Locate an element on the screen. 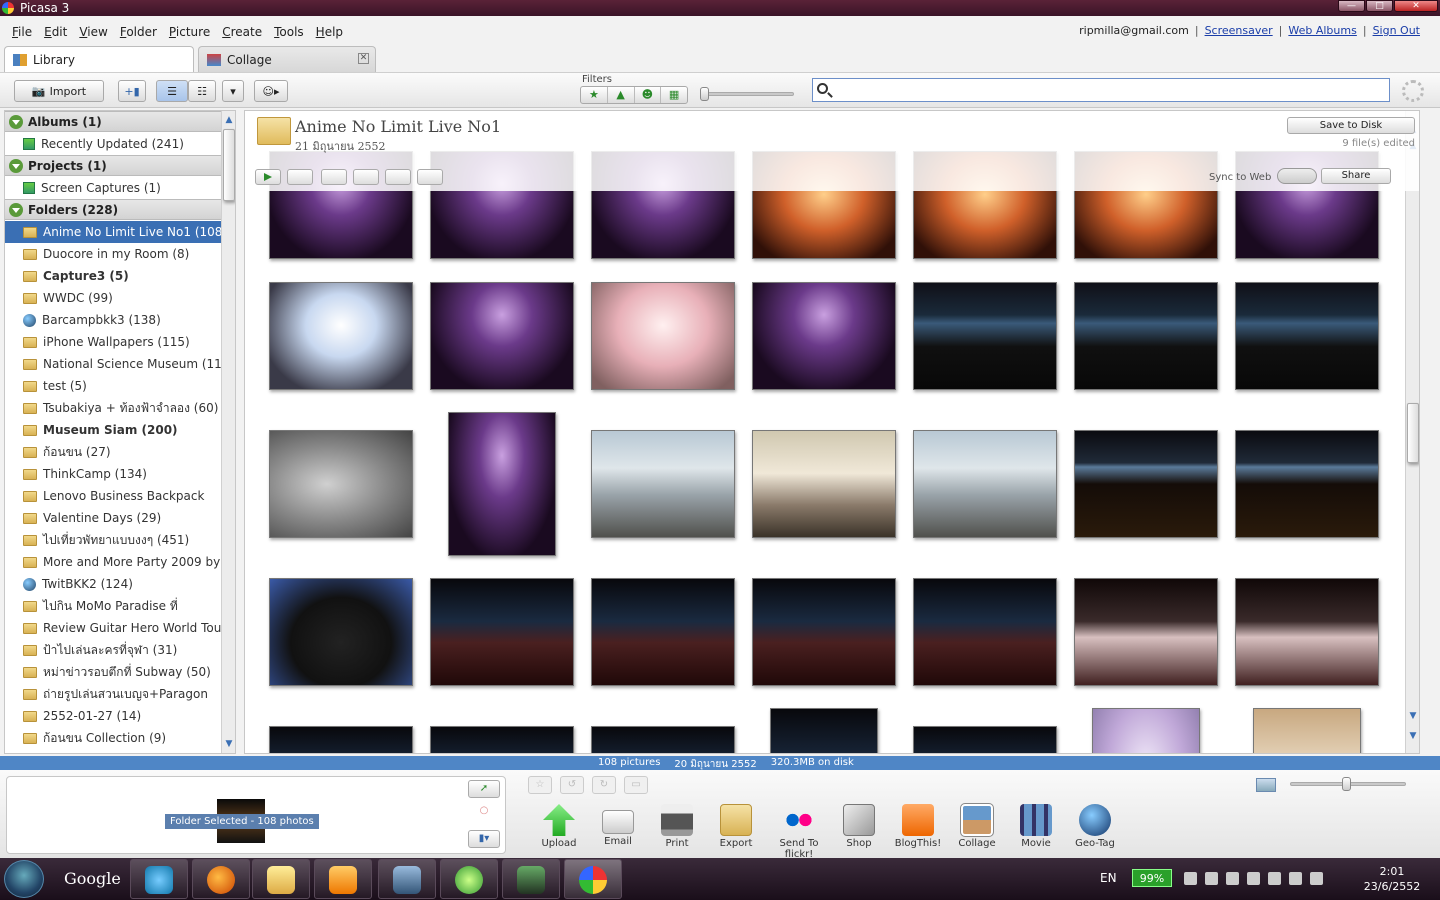 The width and height of the screenshot is (1440, 900). folder-item: Review Guitar Hero World Tour is located at coordinates (113, 628).